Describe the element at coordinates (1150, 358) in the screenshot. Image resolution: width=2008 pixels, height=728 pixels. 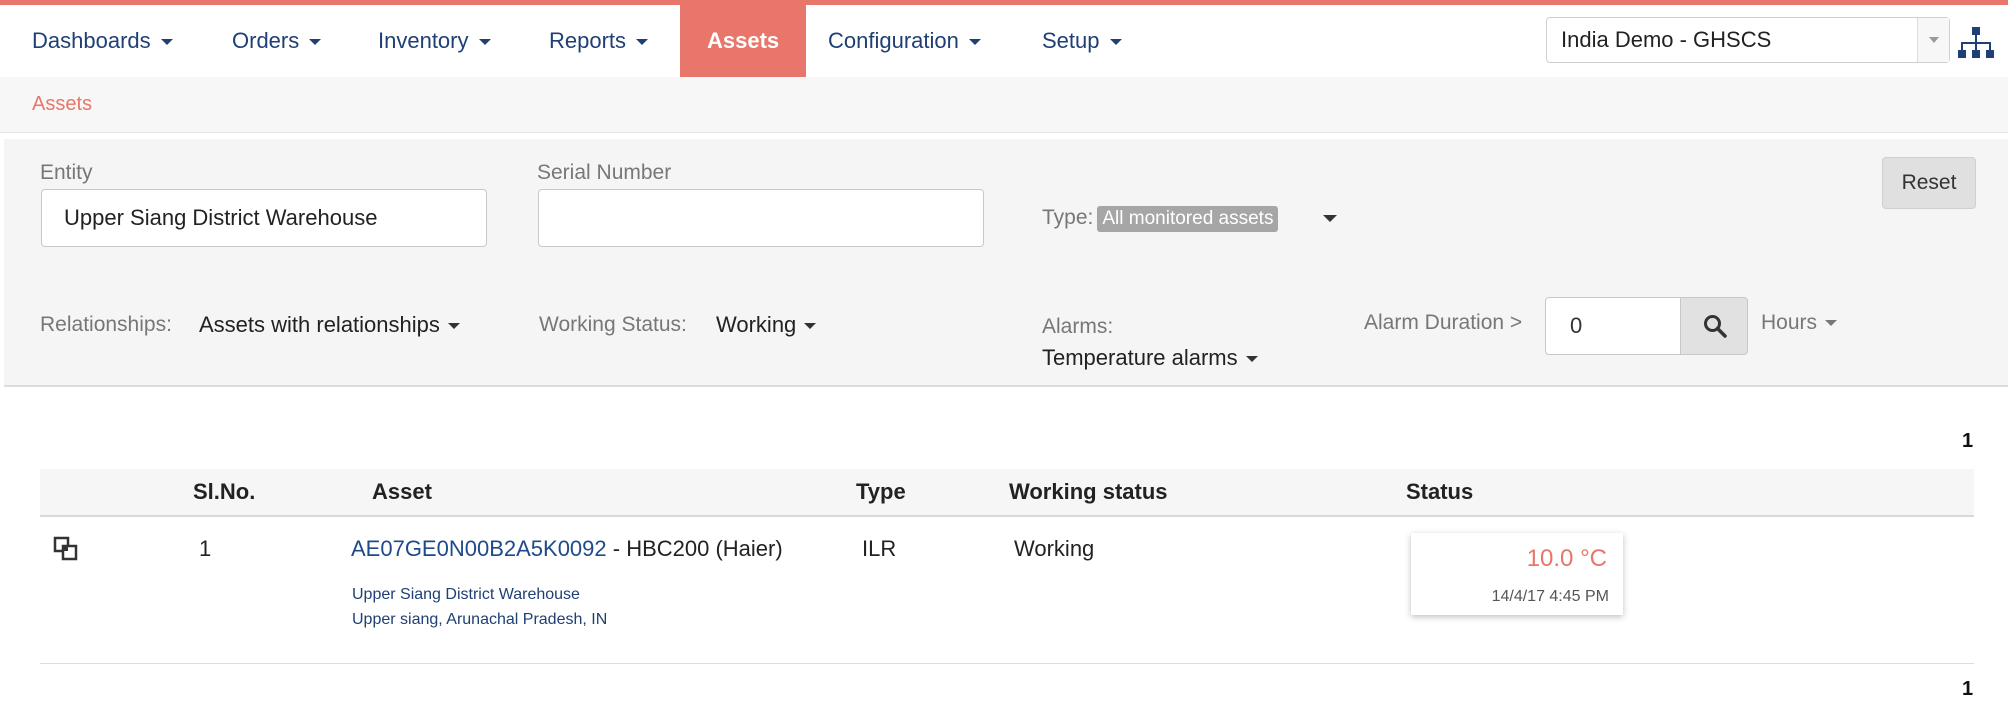
I see `alarms-dropdown: Temperature alarms` at that location.